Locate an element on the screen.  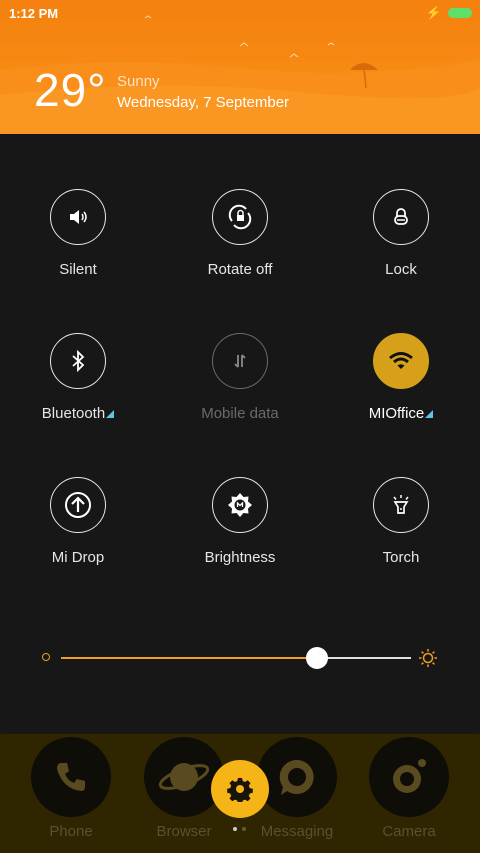
dock-app-phone: Phone is located at coordinates (71, 788).